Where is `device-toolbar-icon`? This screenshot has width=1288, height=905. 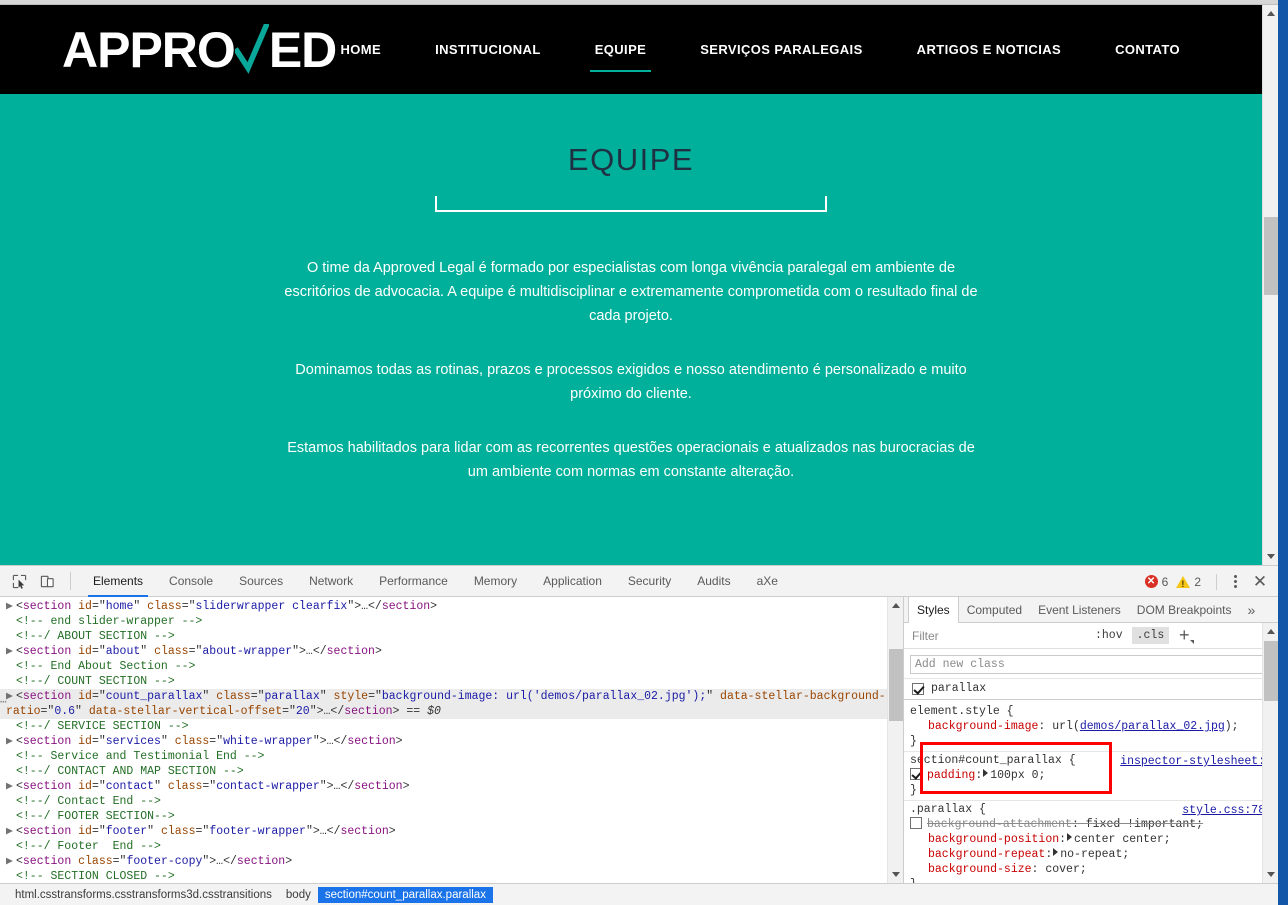 device-toolbar-icon is located at coordinates (47, 581).